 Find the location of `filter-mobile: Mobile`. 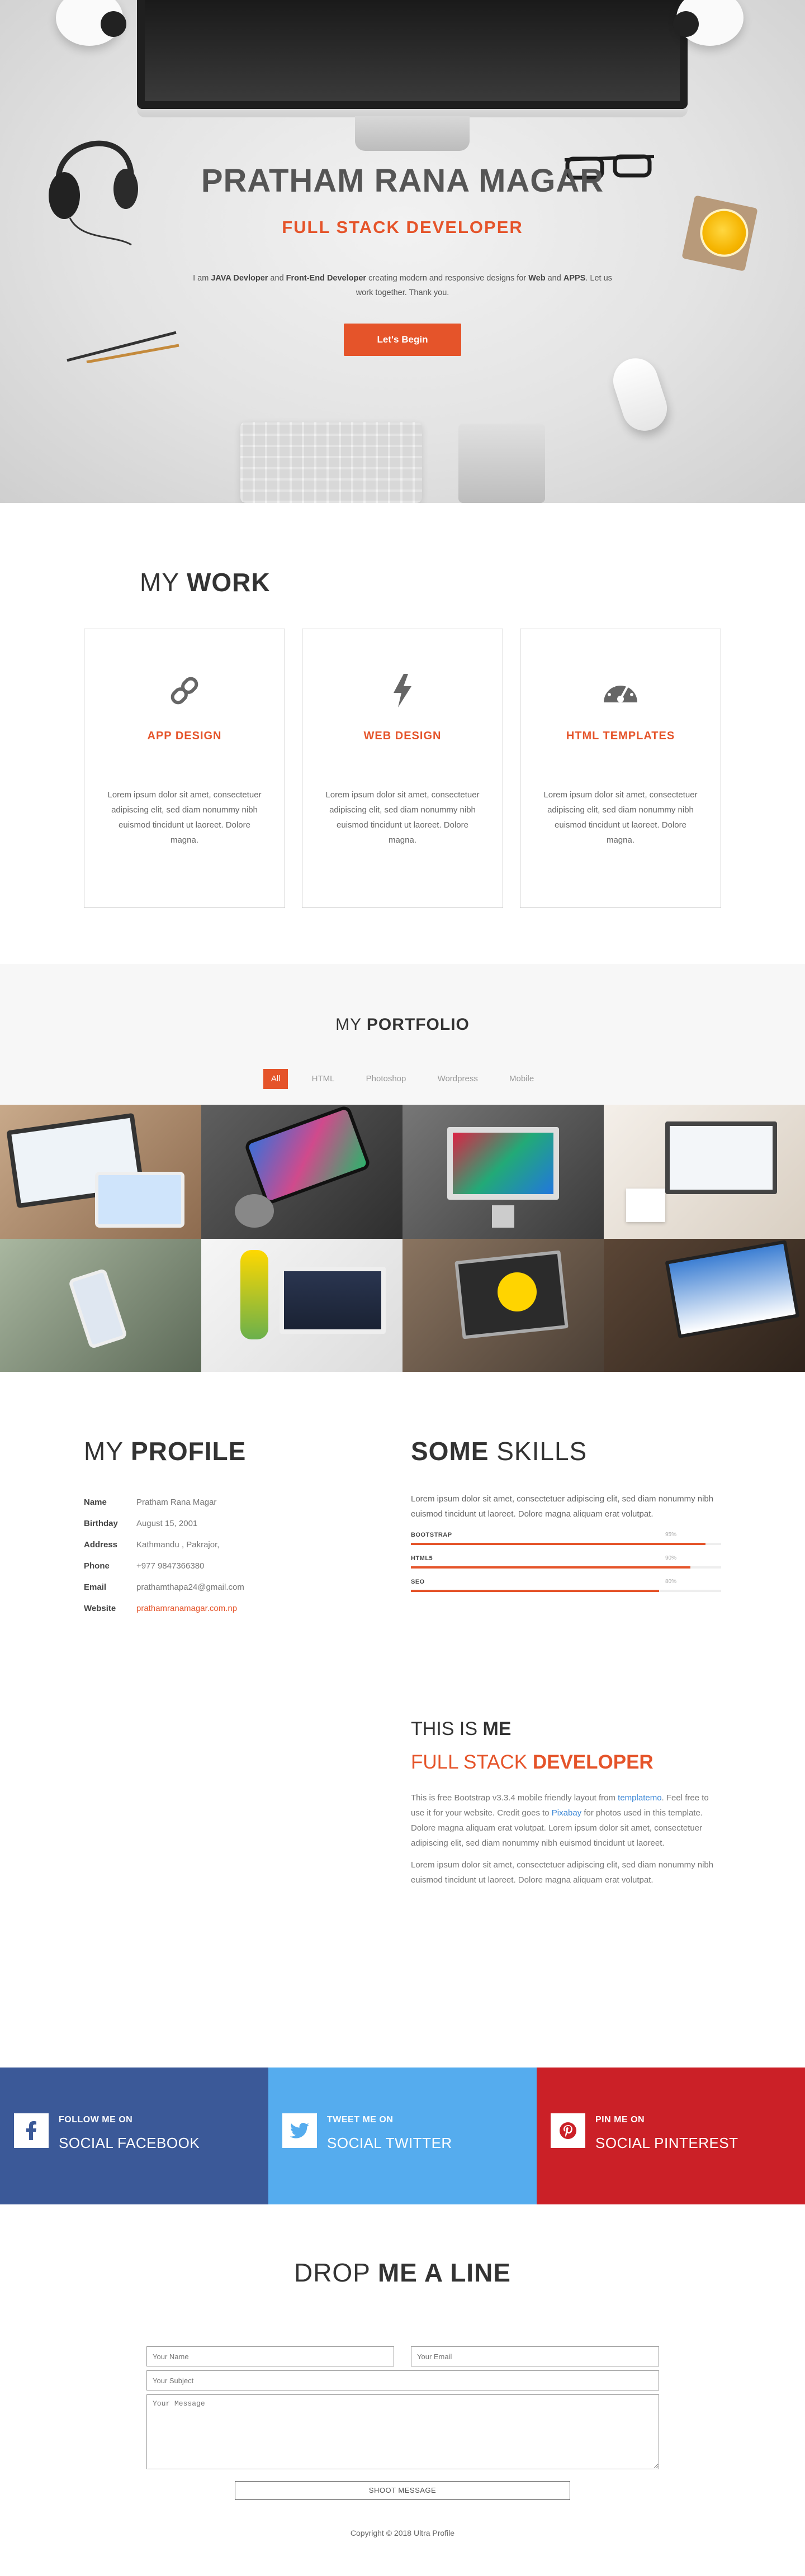

filter-mobile: Mobile is located at coordinates (521, 1079).